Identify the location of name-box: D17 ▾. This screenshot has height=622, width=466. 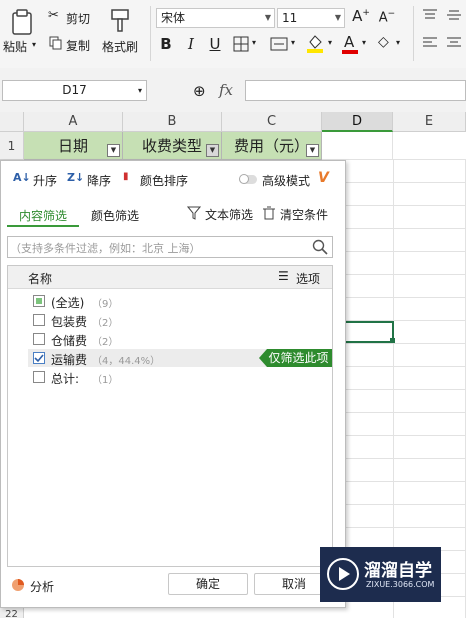
(74, 90).